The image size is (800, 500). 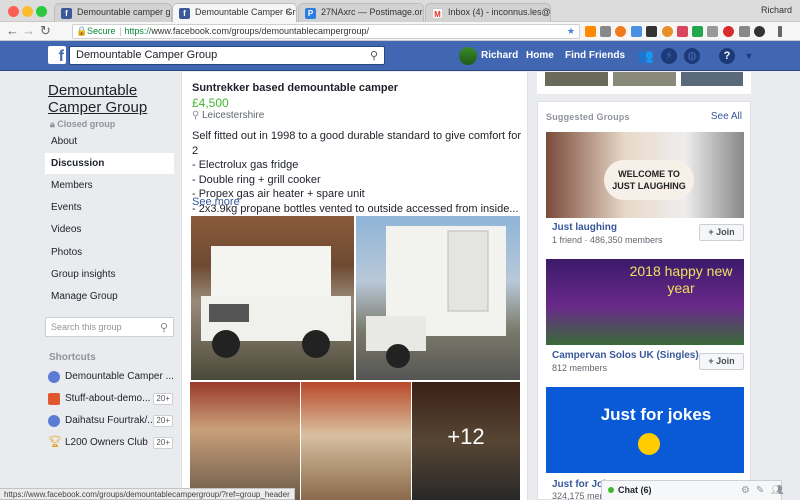 I want to click on extension-gray2-icon, so click(x=712, y=31).